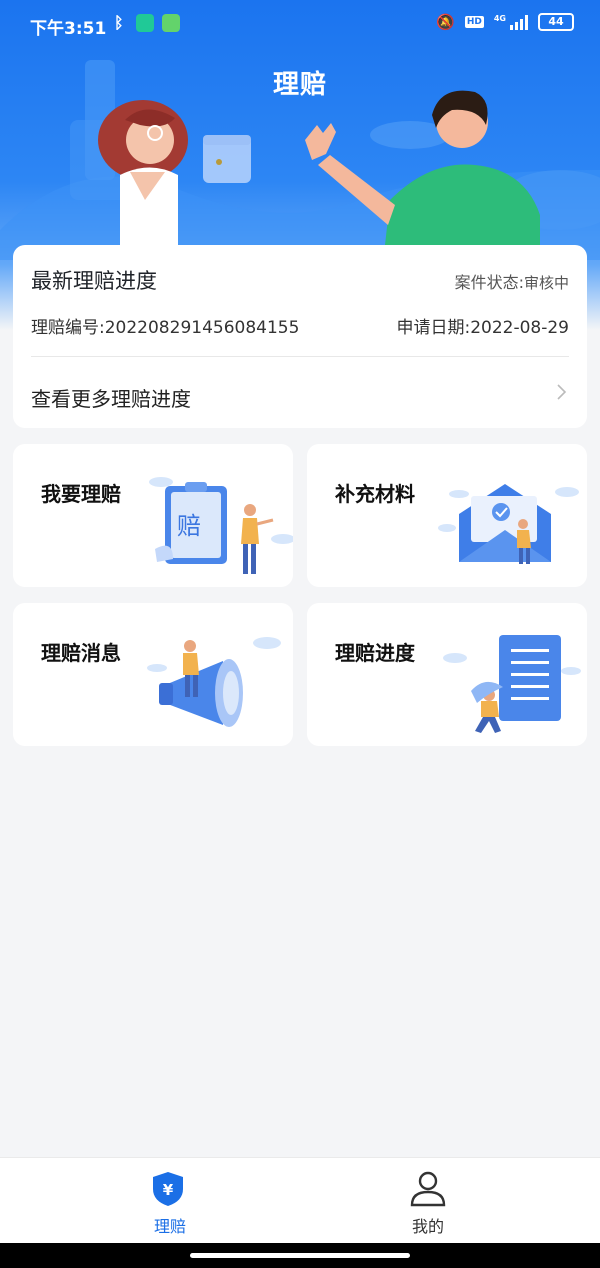 The image size is (600, 1268). What do you see at coordinates (428, 1189) in the screenshot?
I see `user-icon` at bounding box center [428, 1189].